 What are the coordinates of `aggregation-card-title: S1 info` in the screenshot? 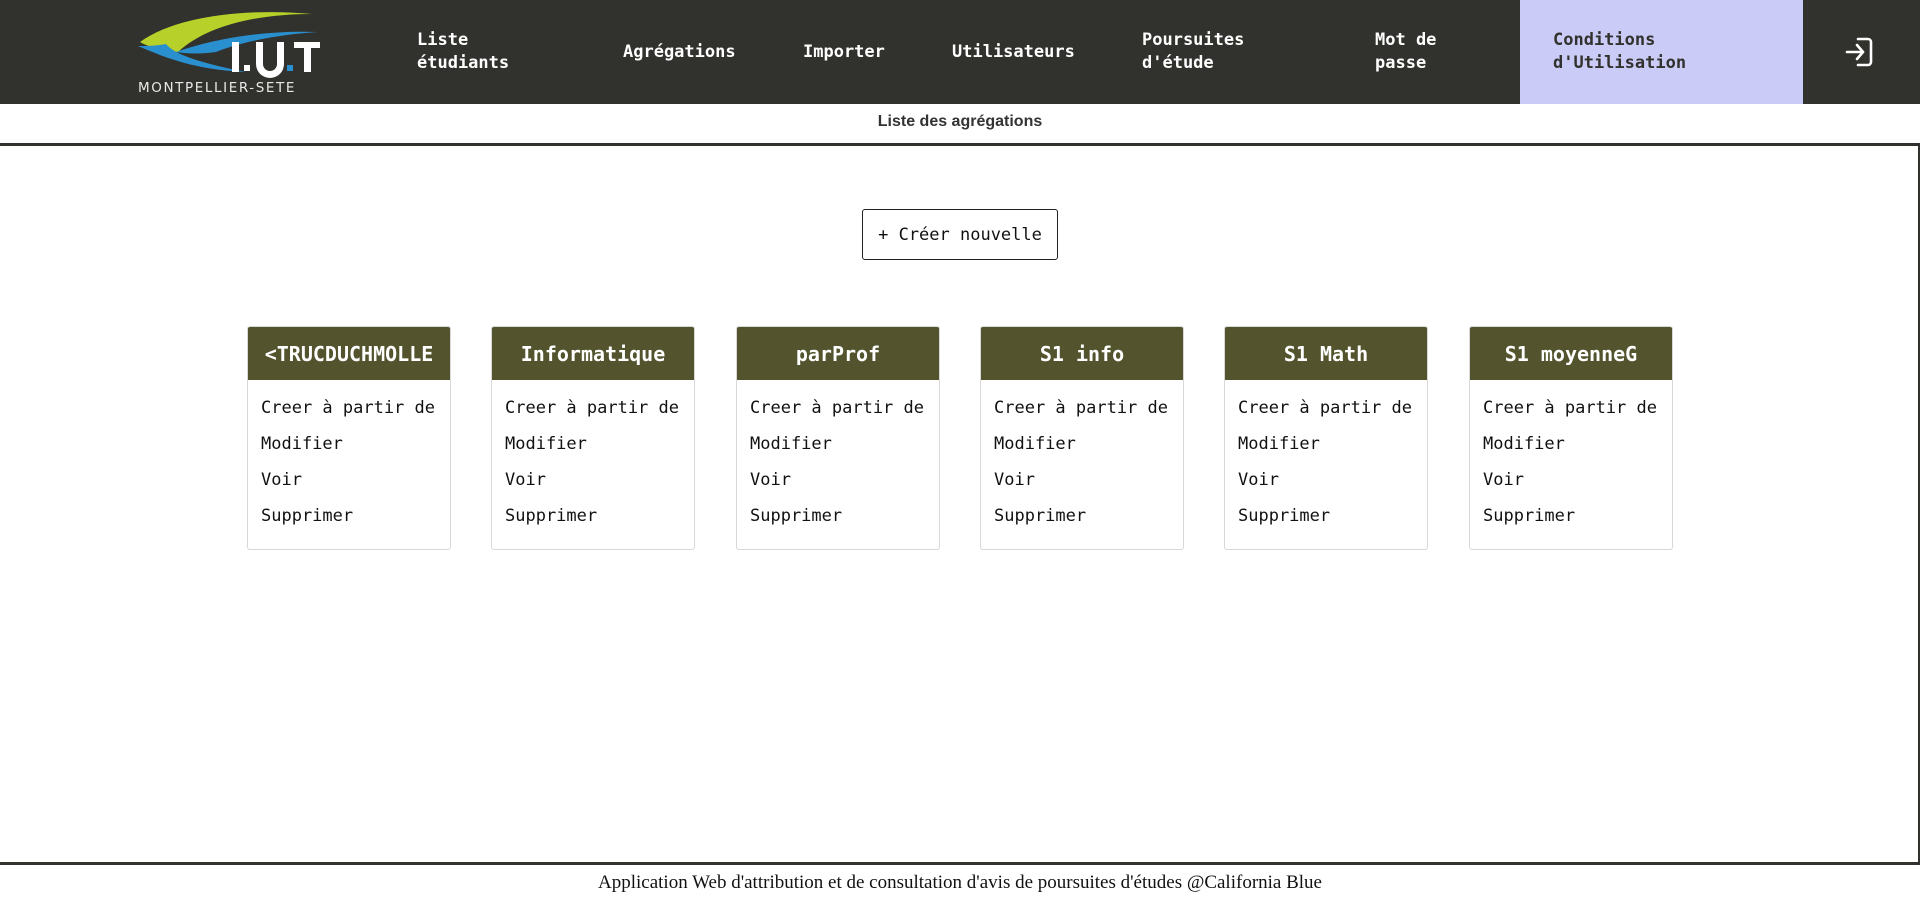 It's located at (1082, 353).